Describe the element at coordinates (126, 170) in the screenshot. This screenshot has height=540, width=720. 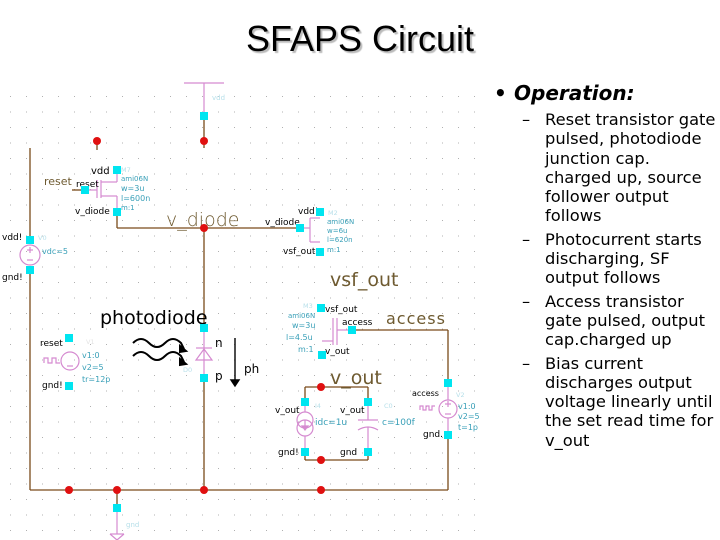
I see `m7-instance-name: M7` at that location.